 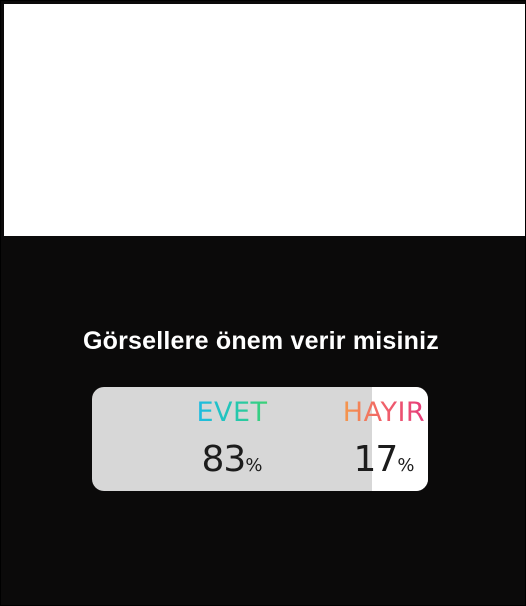 I want to click on poll-option-yes-percent: 83%, so click(x=232, y=459).